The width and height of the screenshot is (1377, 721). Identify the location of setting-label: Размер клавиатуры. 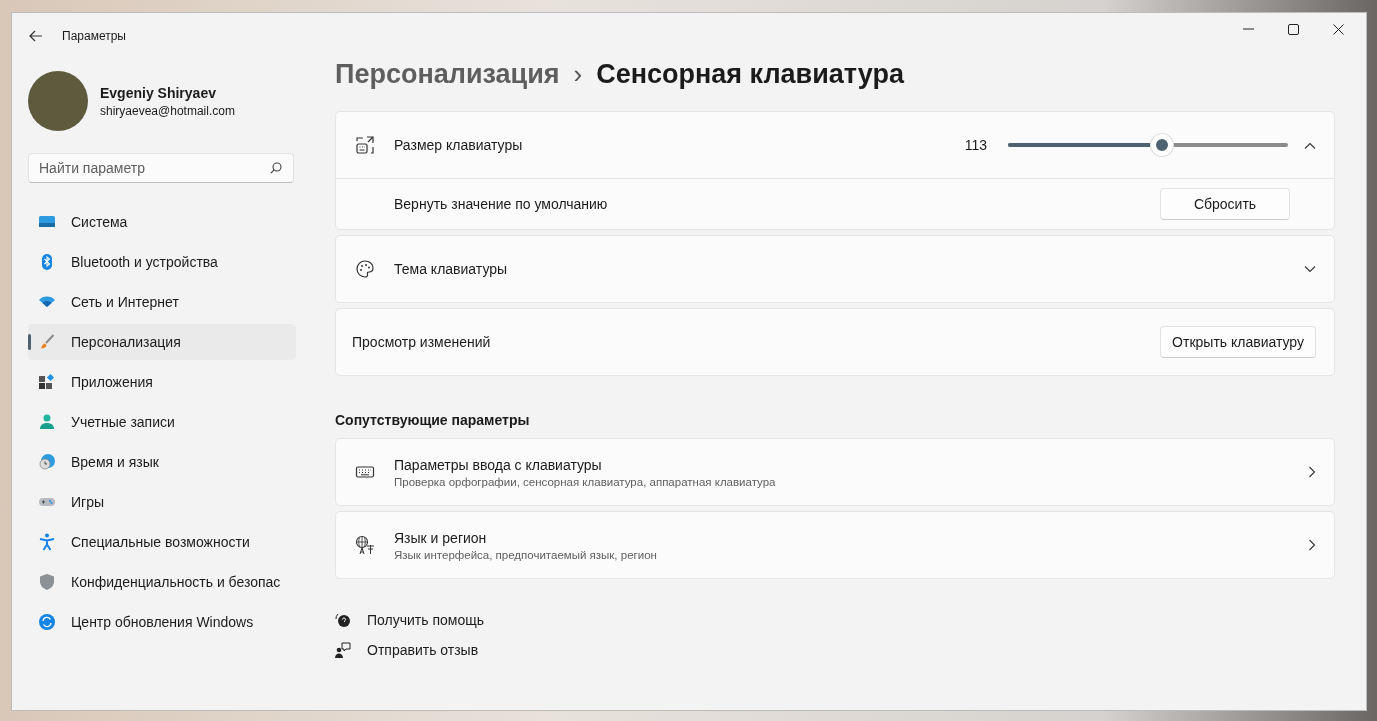
(458, 145).